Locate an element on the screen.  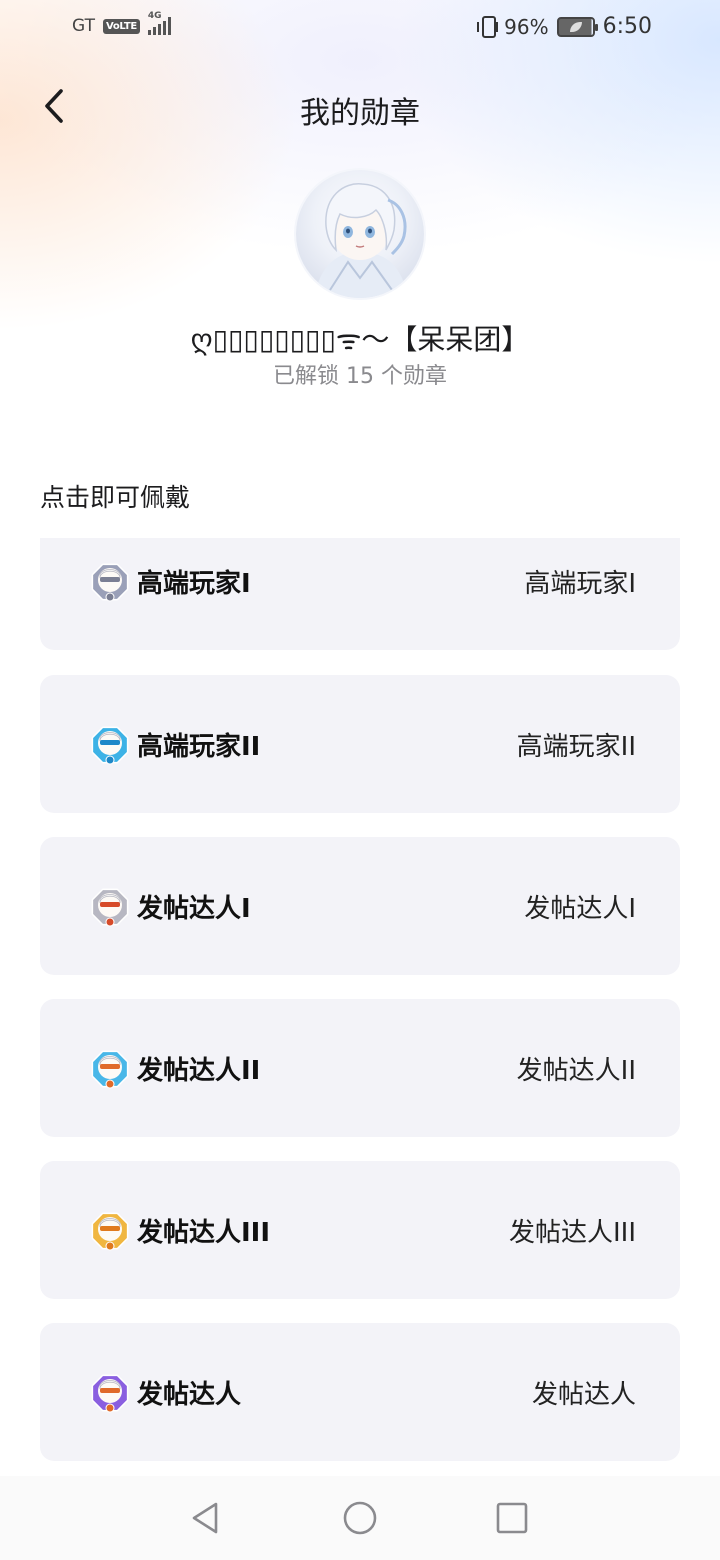
badge-name: 高端玩家II is located at coordinates (199, 747).